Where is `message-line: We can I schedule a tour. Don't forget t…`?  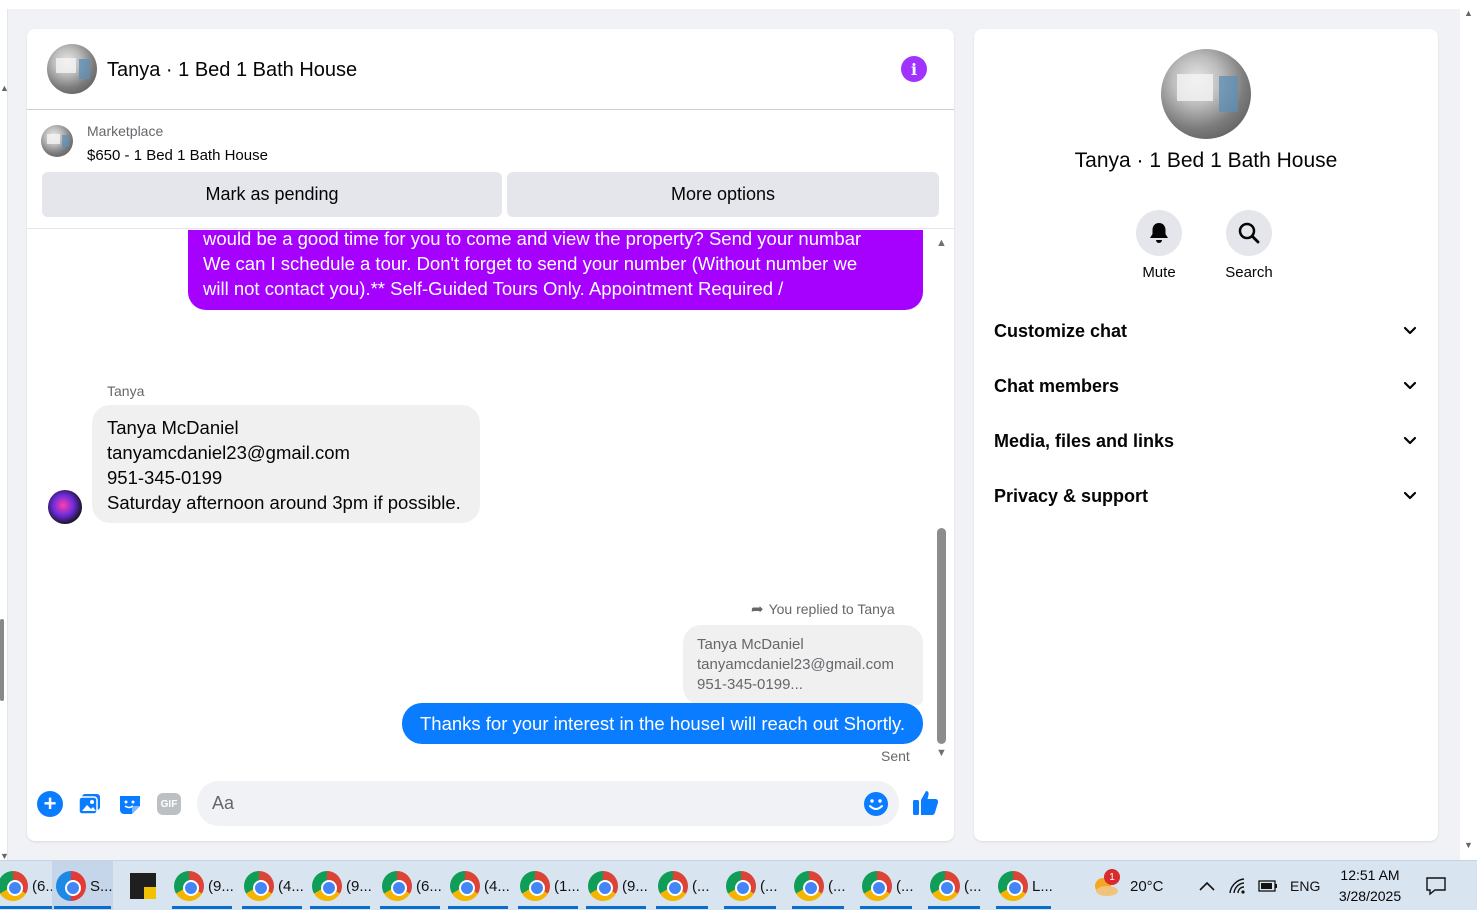
message-line: We can I schedule a tour. Don't forget t… is located at coordinates (530, 263).